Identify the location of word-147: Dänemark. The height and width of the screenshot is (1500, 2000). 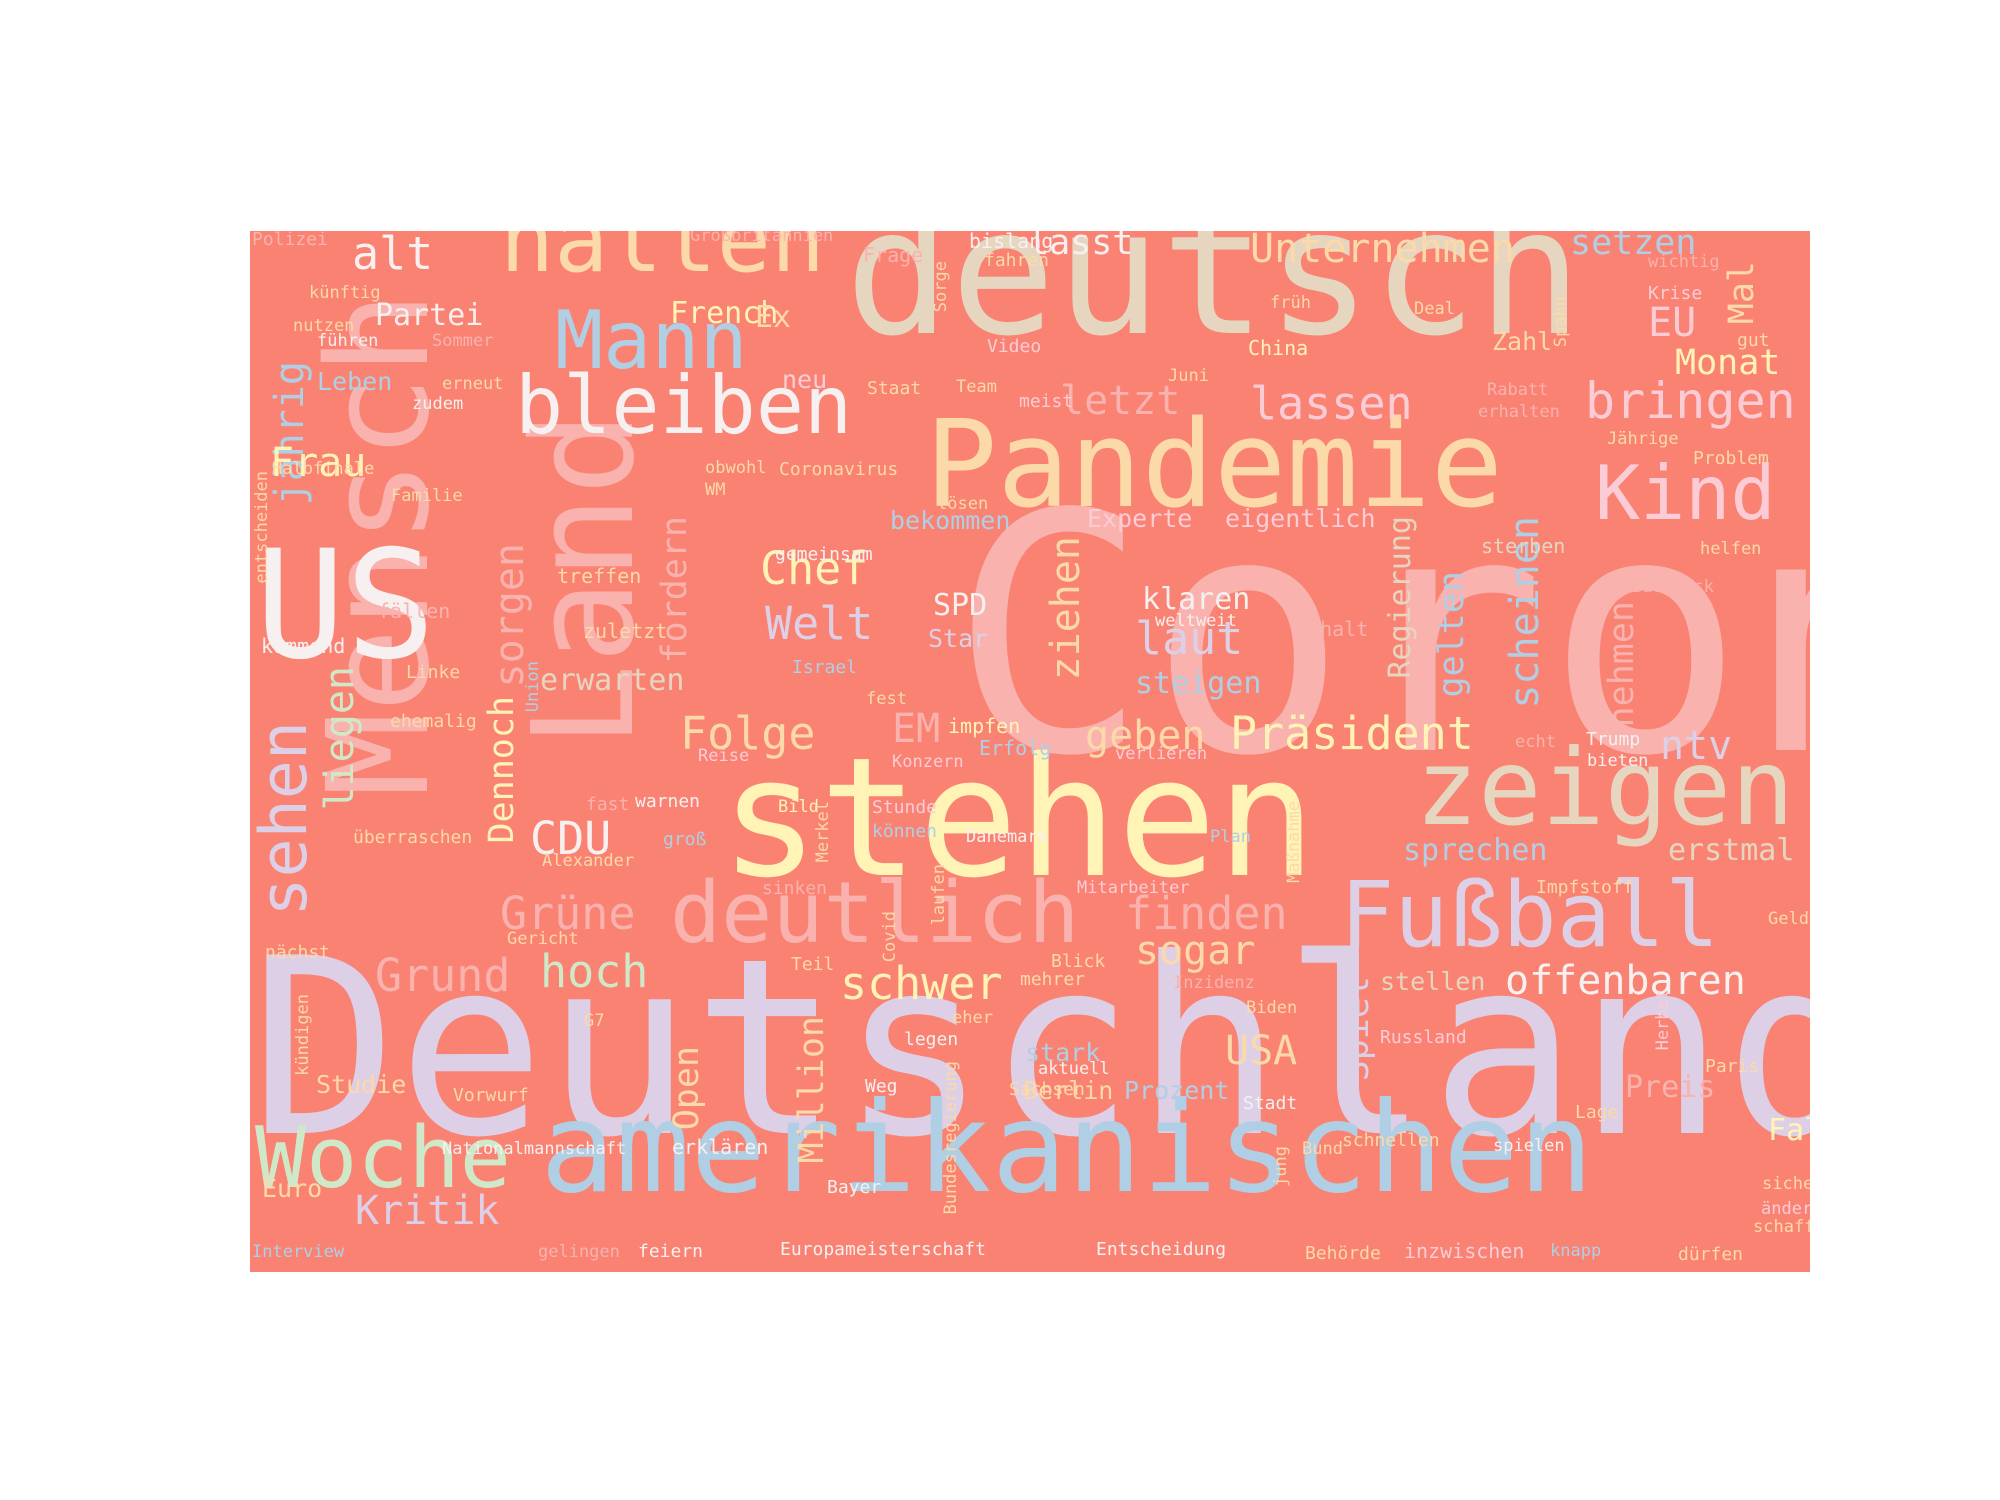
(1007, 837).